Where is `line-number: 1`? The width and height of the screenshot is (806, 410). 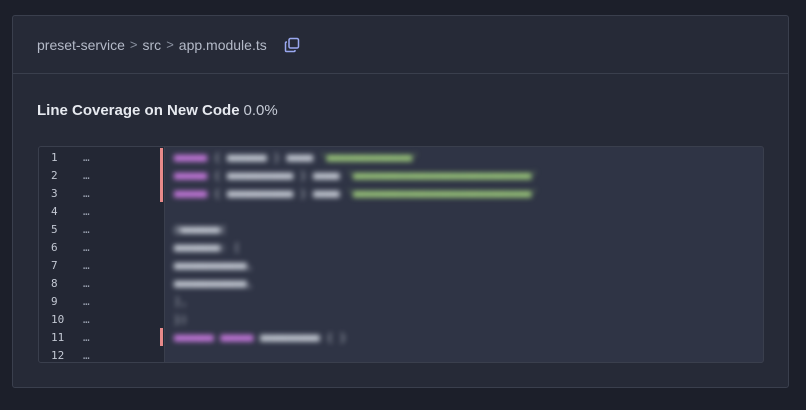 line-number: 1 is located at coordinates (54, 157).